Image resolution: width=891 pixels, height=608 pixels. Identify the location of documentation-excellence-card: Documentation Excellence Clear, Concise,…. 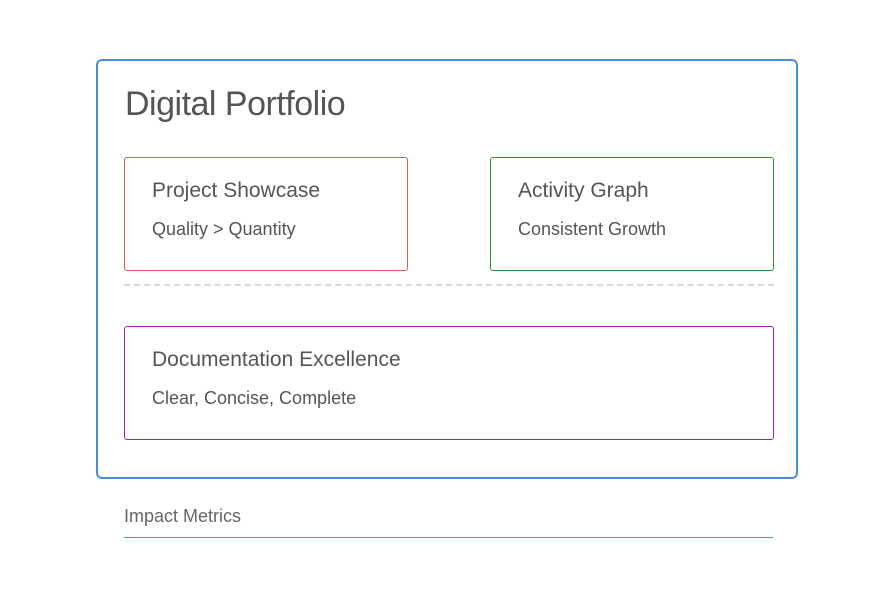
(449, 383).